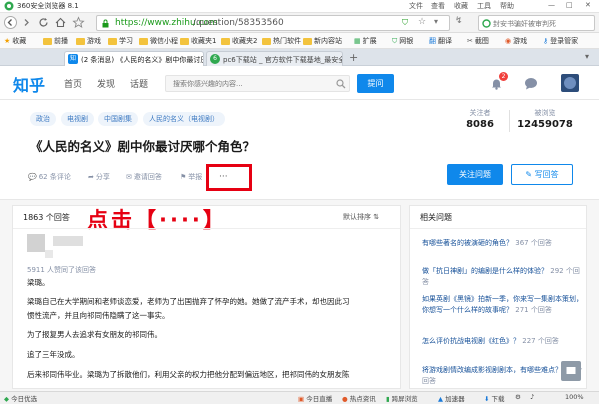 This screenshot has height=404, width=599. I want to click on related-question: 将游戏剧情改编成影视剧剧本，有哪些难点？ 10 个回答, so click(503, 376).